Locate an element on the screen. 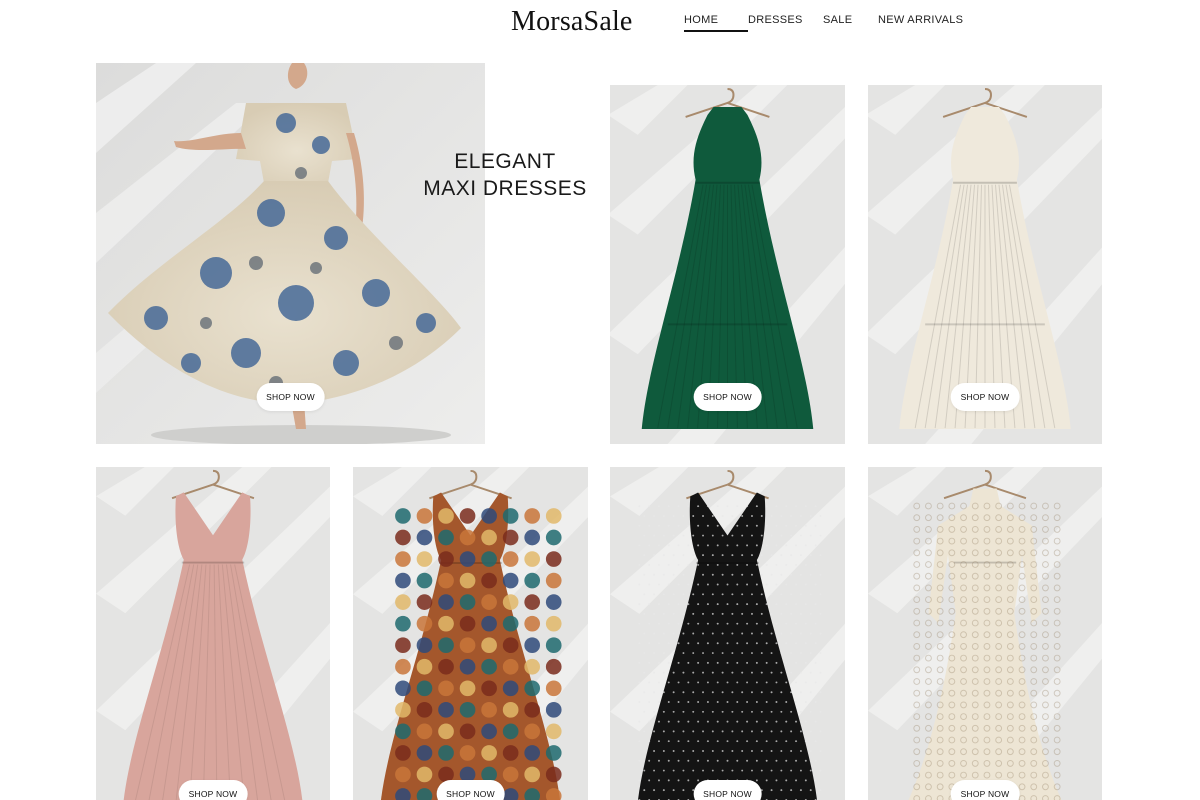 The height and width of the screenshot is (800, 1200). brand-logo: MorsaSale is located at coordinates (572, 22).